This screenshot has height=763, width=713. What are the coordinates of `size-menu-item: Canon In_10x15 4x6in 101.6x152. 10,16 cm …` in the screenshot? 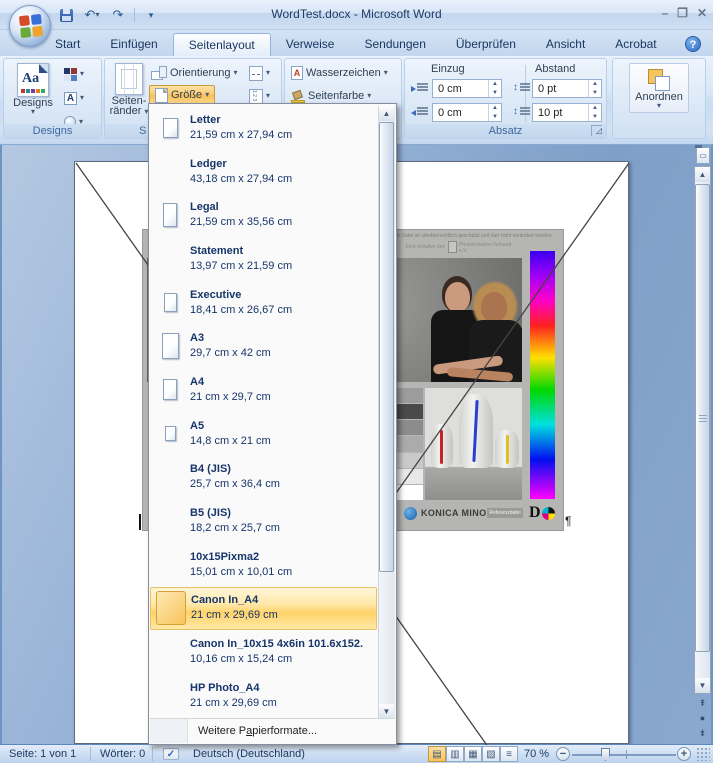 It's located at (263, 652).